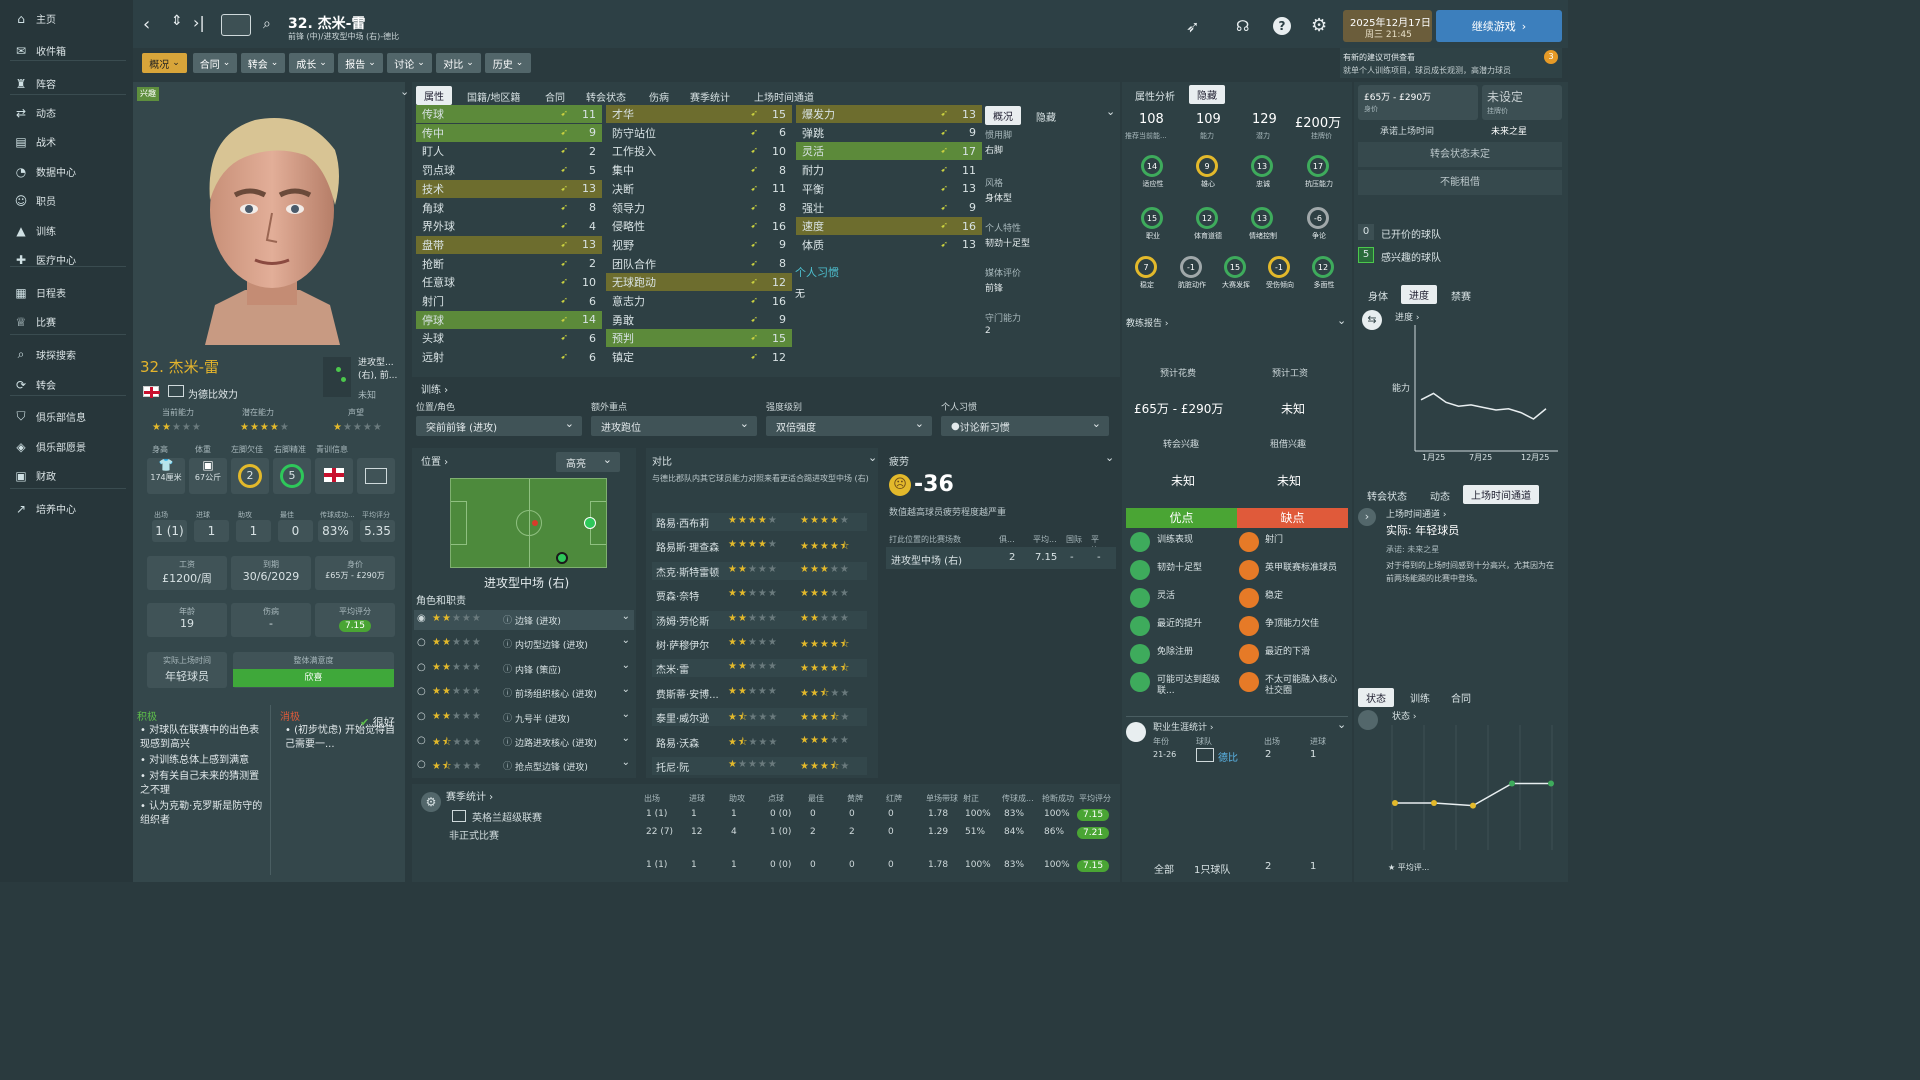 The width and height of the screenshot is (1920, 1080). Describe the element at coordinates (699, 264) in the screenshot. I see `attribute-row: 团队合作 ➹ 8` at that location.